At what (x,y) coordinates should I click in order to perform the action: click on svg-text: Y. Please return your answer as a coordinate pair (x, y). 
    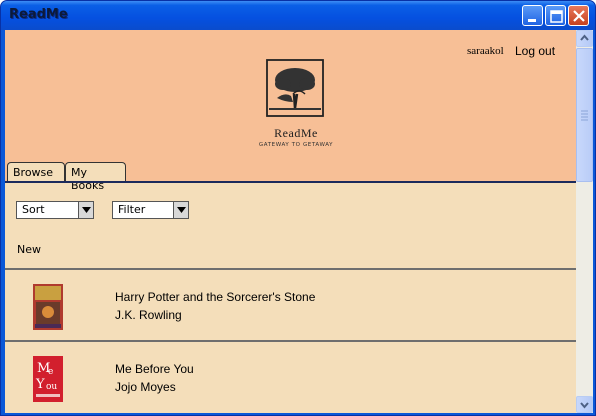
    Looking at the image, I should click on (40, 384).